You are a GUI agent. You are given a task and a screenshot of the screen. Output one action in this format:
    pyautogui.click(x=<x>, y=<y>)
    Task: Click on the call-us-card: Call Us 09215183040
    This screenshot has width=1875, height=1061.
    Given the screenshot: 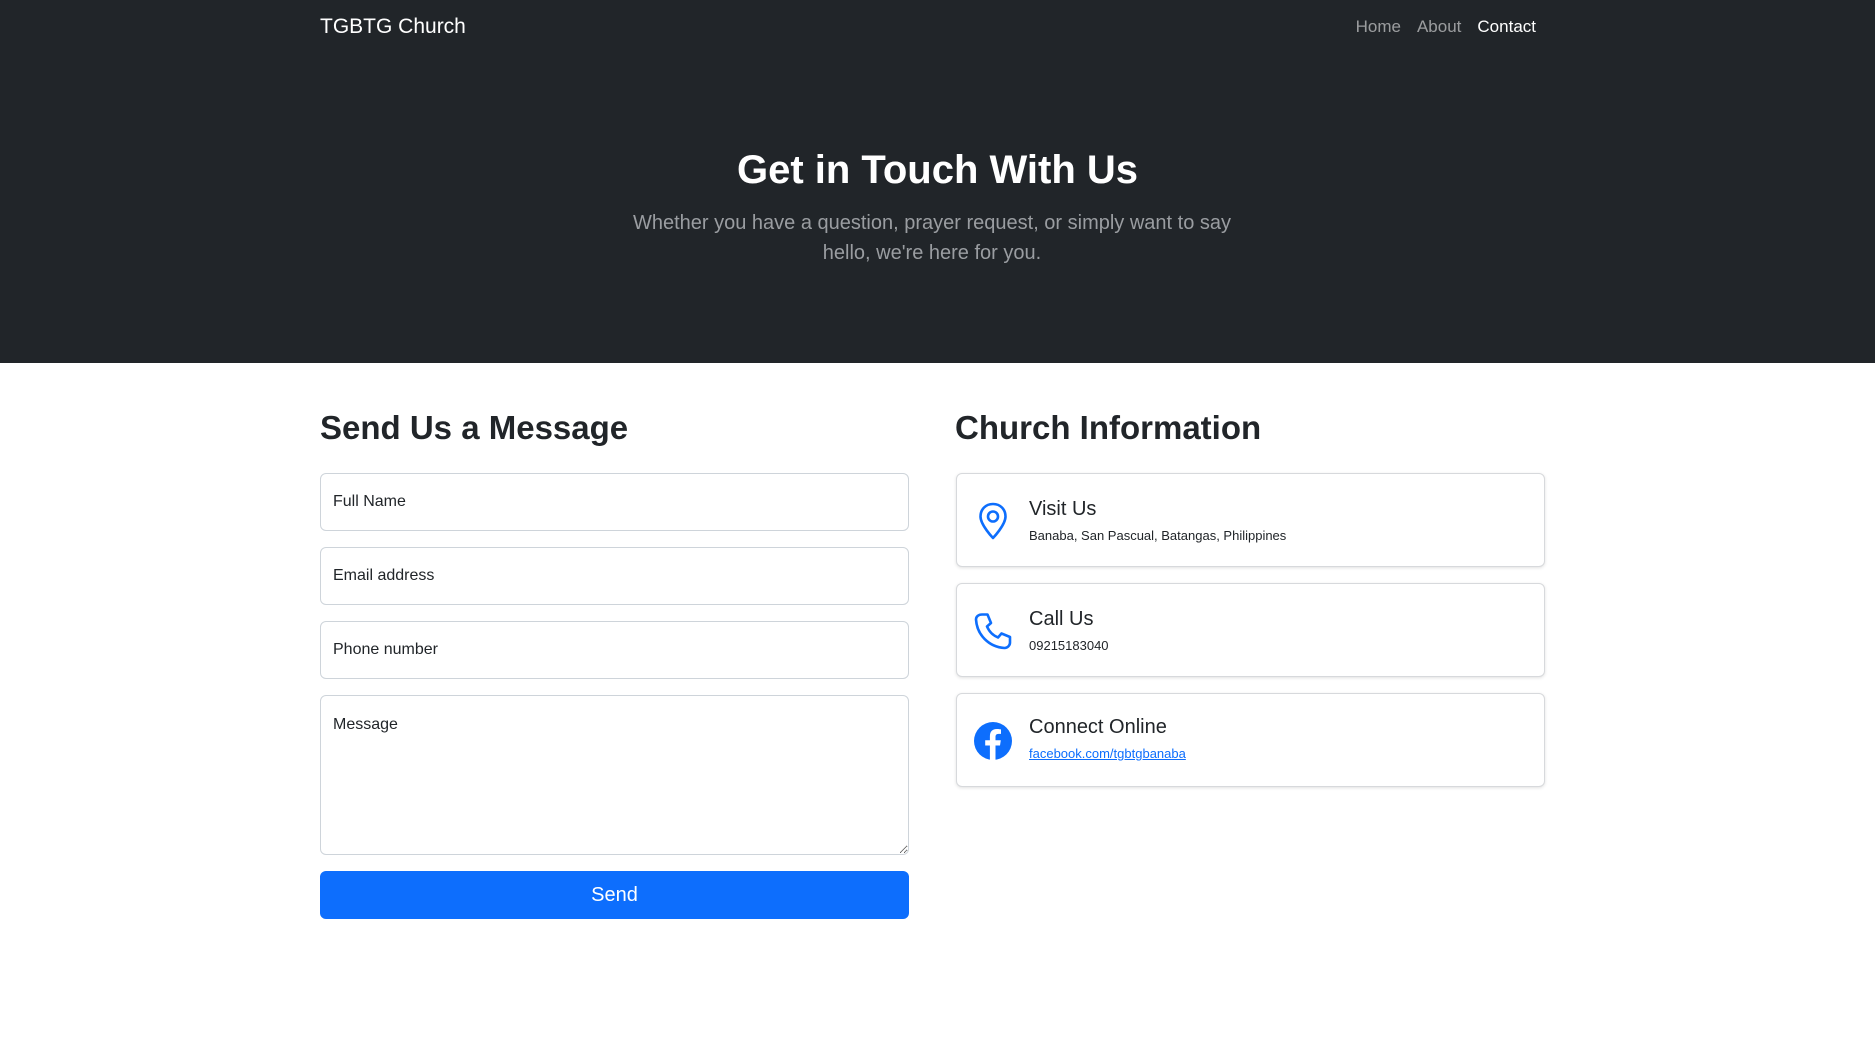 What is the action you would take?
    pyautogui.click(x=1250, y=630)
    